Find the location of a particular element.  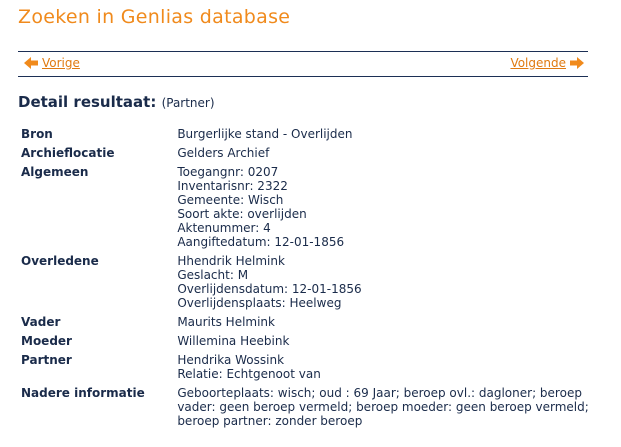

detail-label: Nadere informatie is located at coordinates (83, 393).